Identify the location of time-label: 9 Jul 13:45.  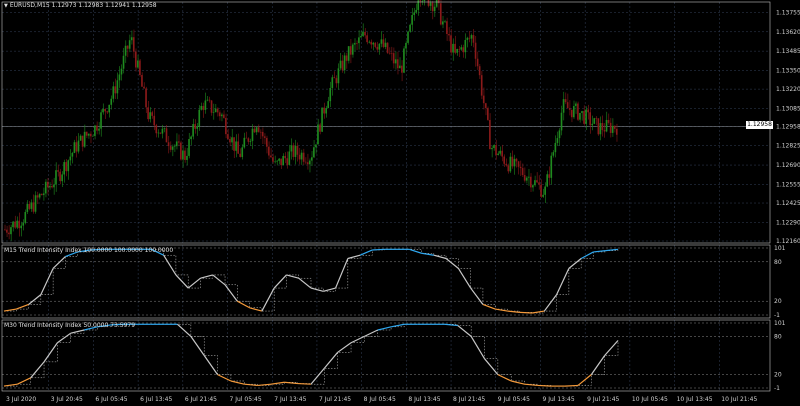
(558, 399).